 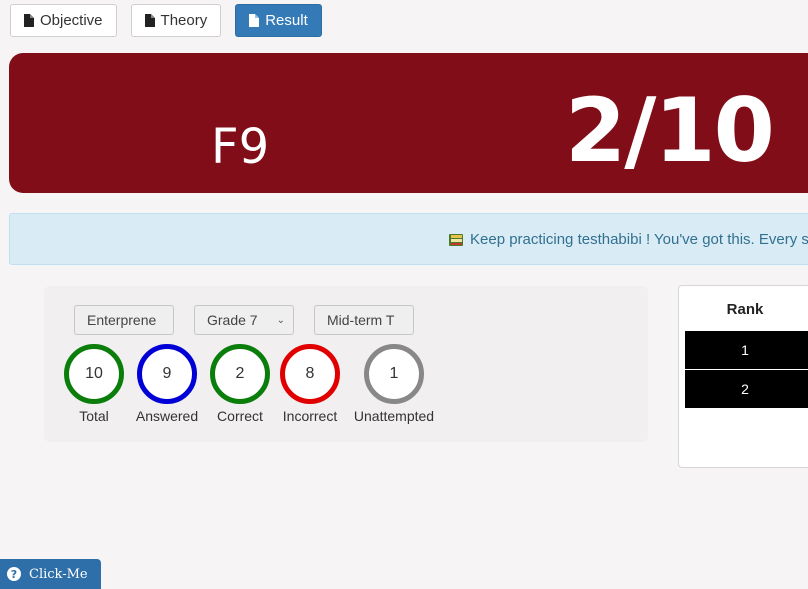 I want to click on tab-objective: Objective, so click(x=63, y=20).